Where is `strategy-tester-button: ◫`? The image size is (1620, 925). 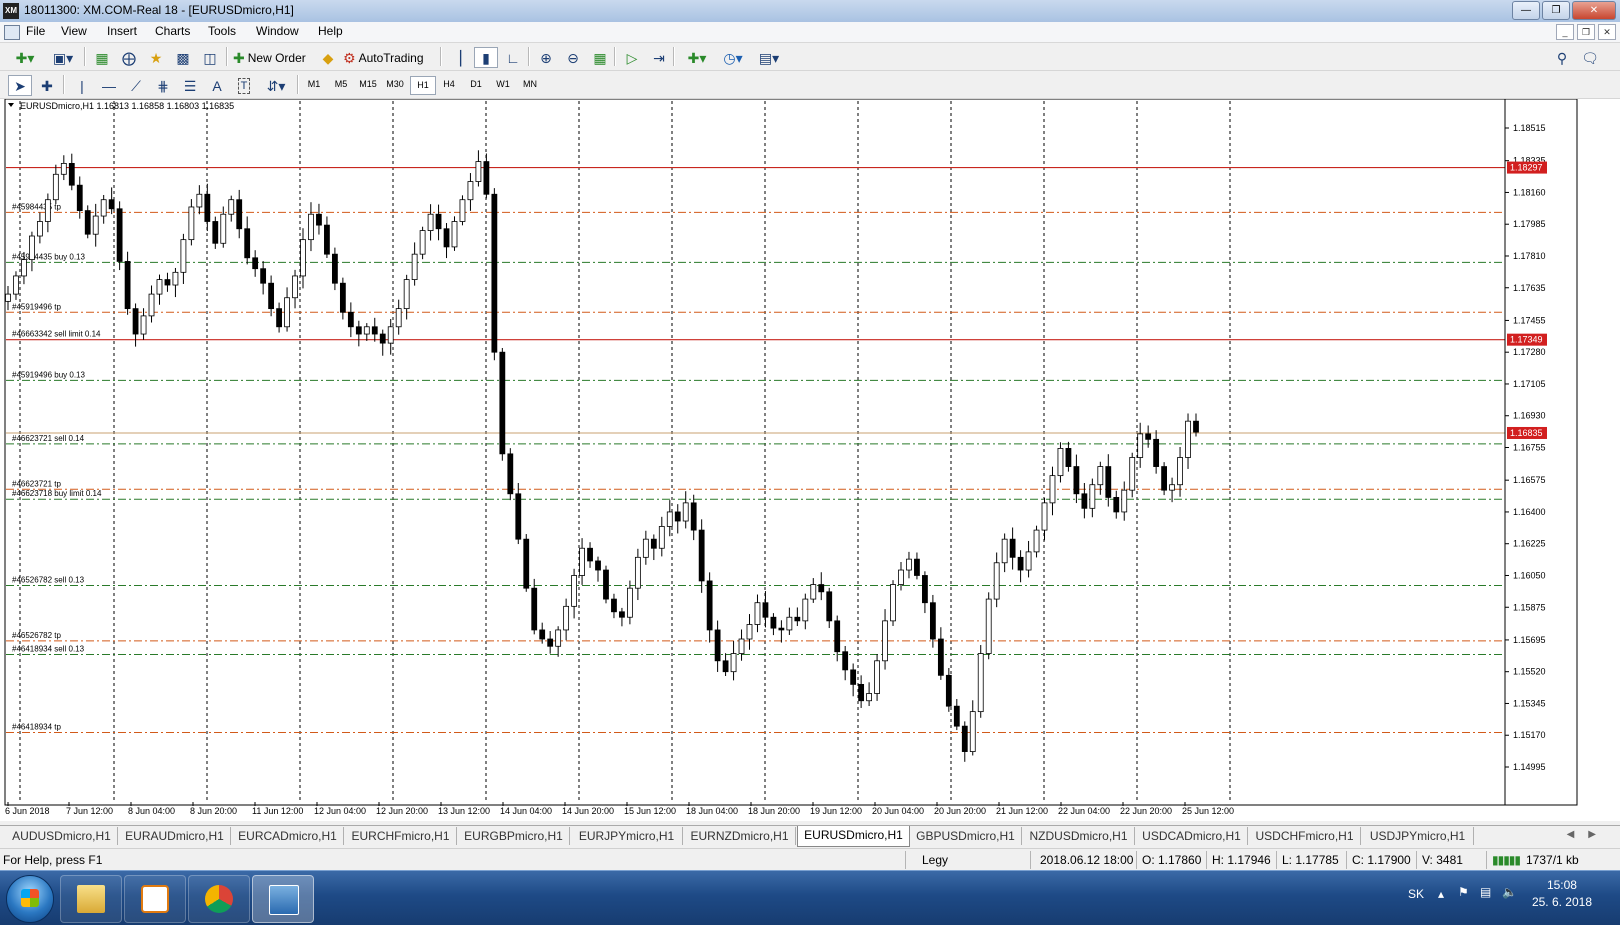
strategy-tester-button: ◫ is located at coordinates (210, 57).